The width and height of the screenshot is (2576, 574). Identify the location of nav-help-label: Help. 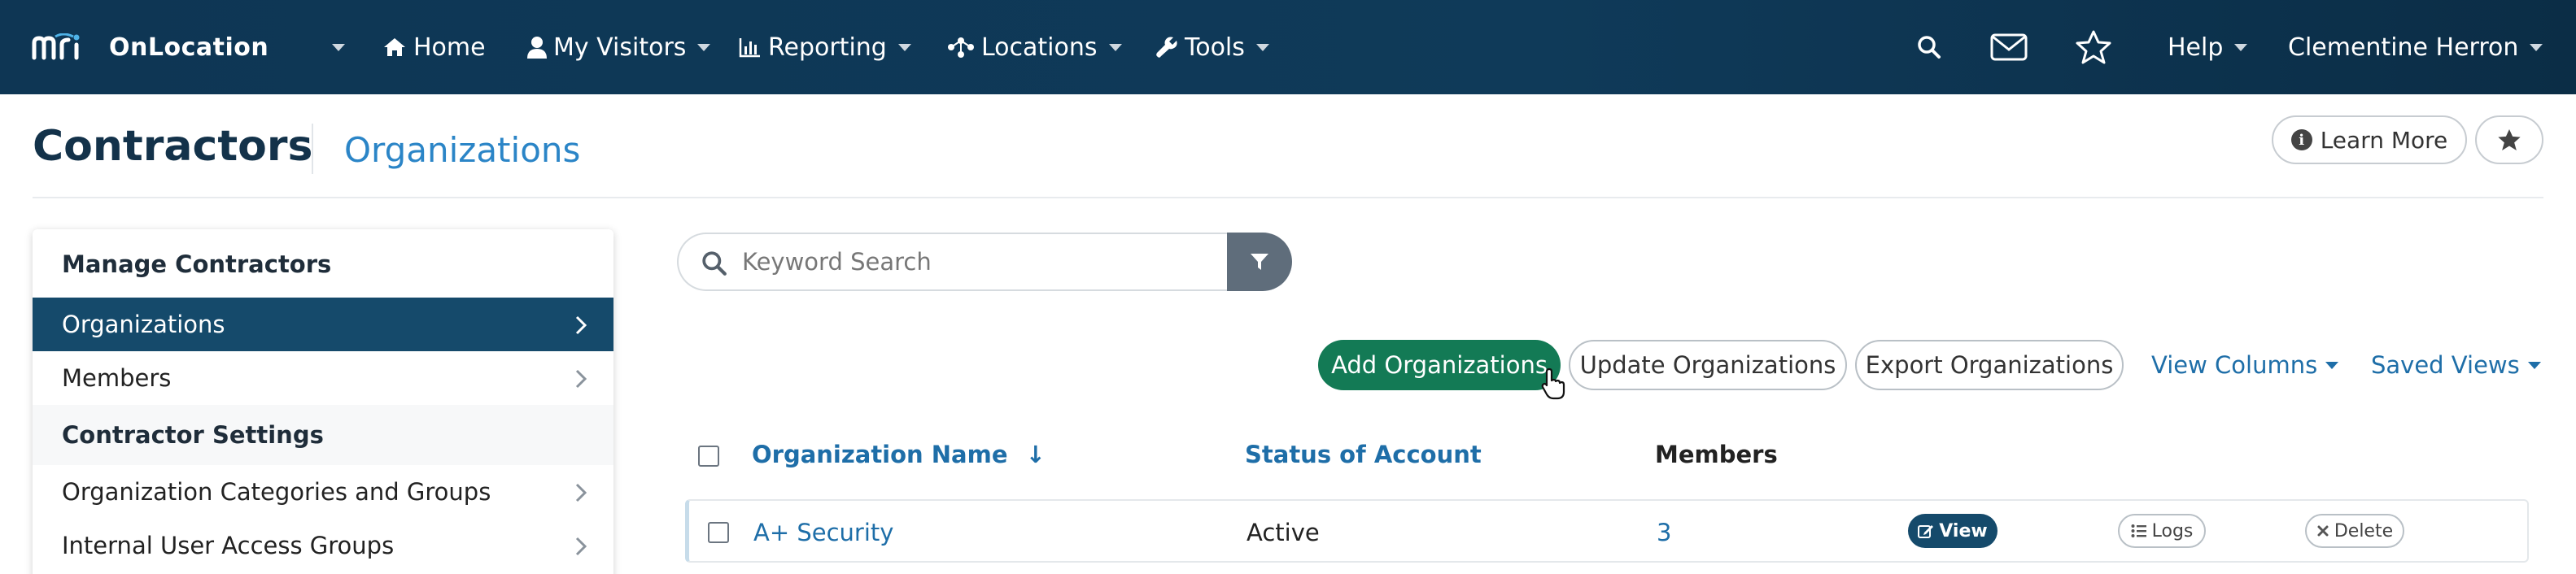
(2196, 48).